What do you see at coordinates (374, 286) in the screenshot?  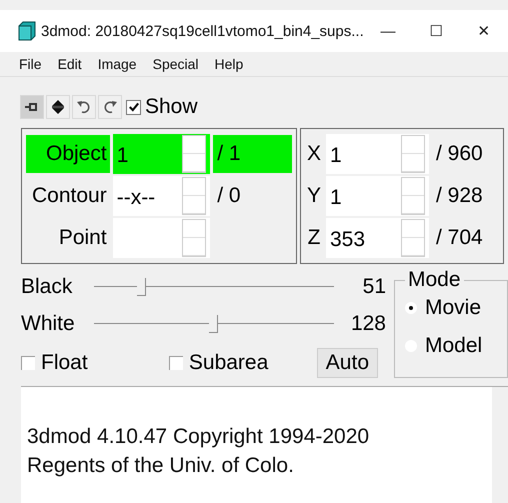 I see `slider-value: 51` at bounding box center [374, 286].